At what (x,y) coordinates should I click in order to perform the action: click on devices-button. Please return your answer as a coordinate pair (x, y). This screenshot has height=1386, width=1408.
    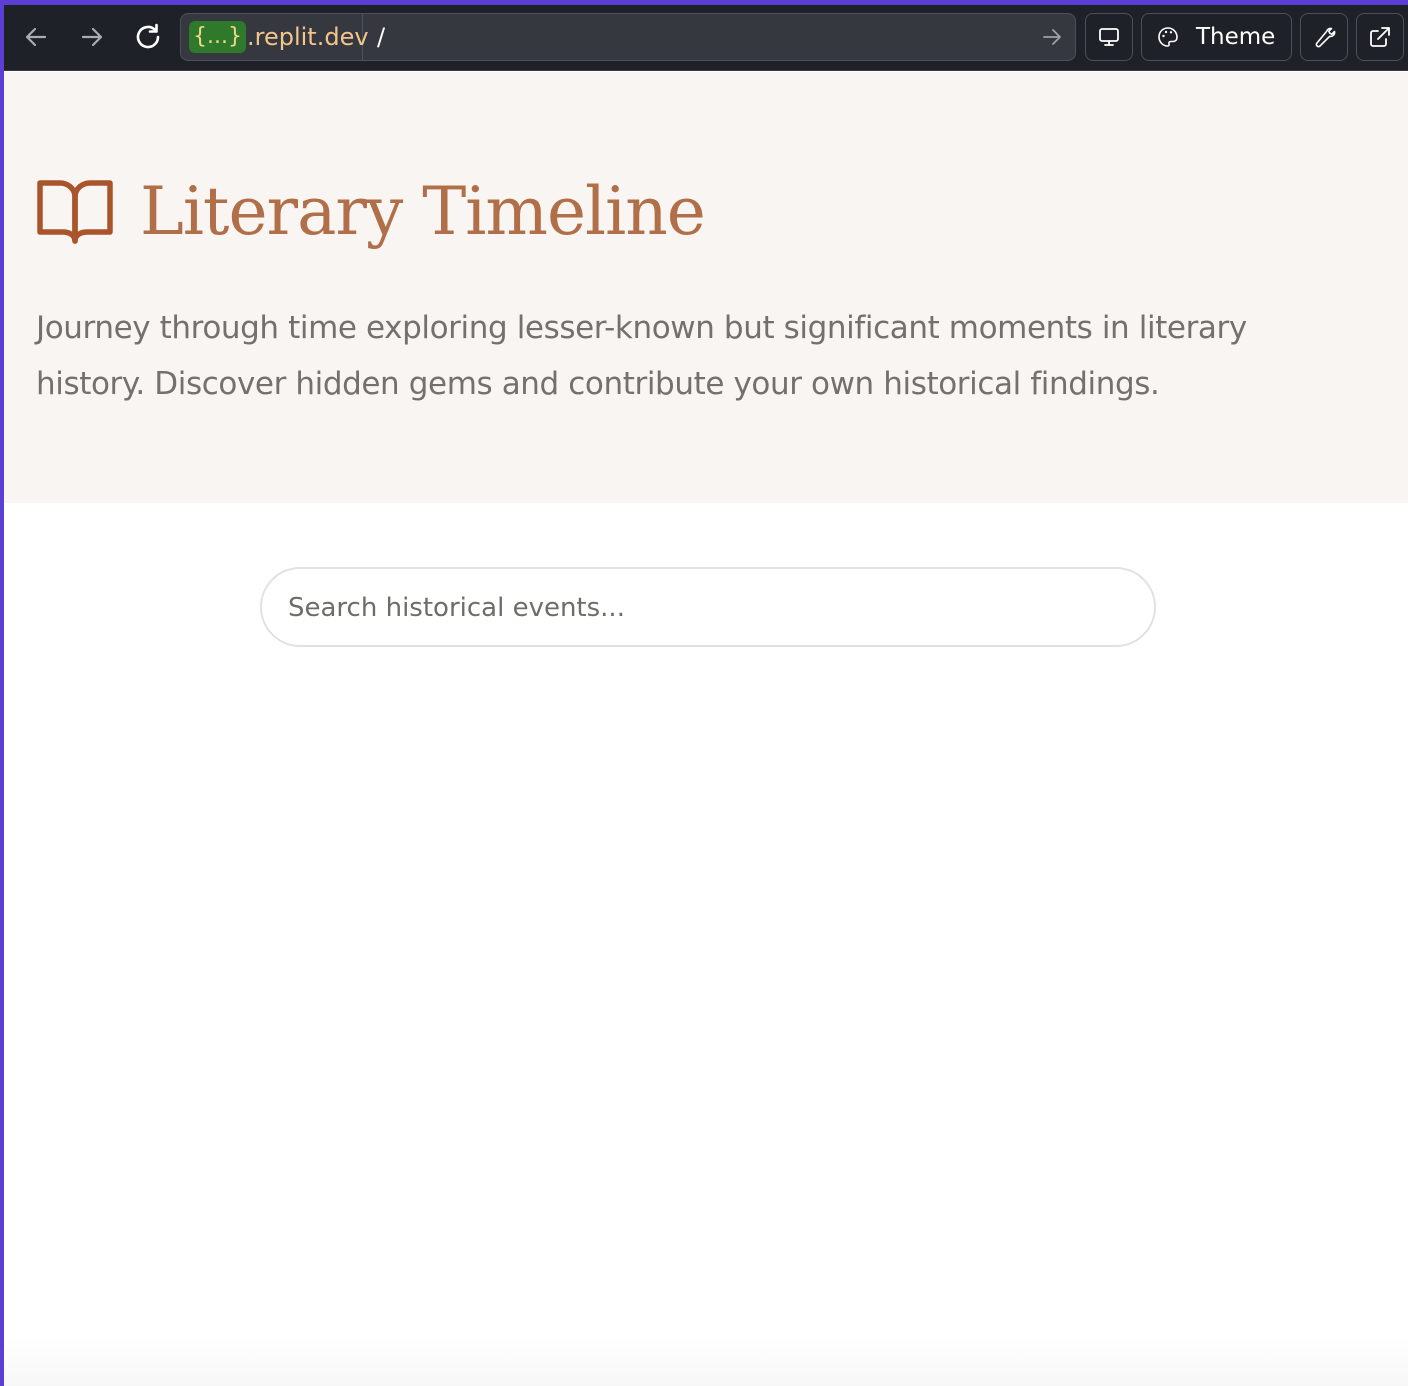
    Looking at the image, I should click on (1109, 37).